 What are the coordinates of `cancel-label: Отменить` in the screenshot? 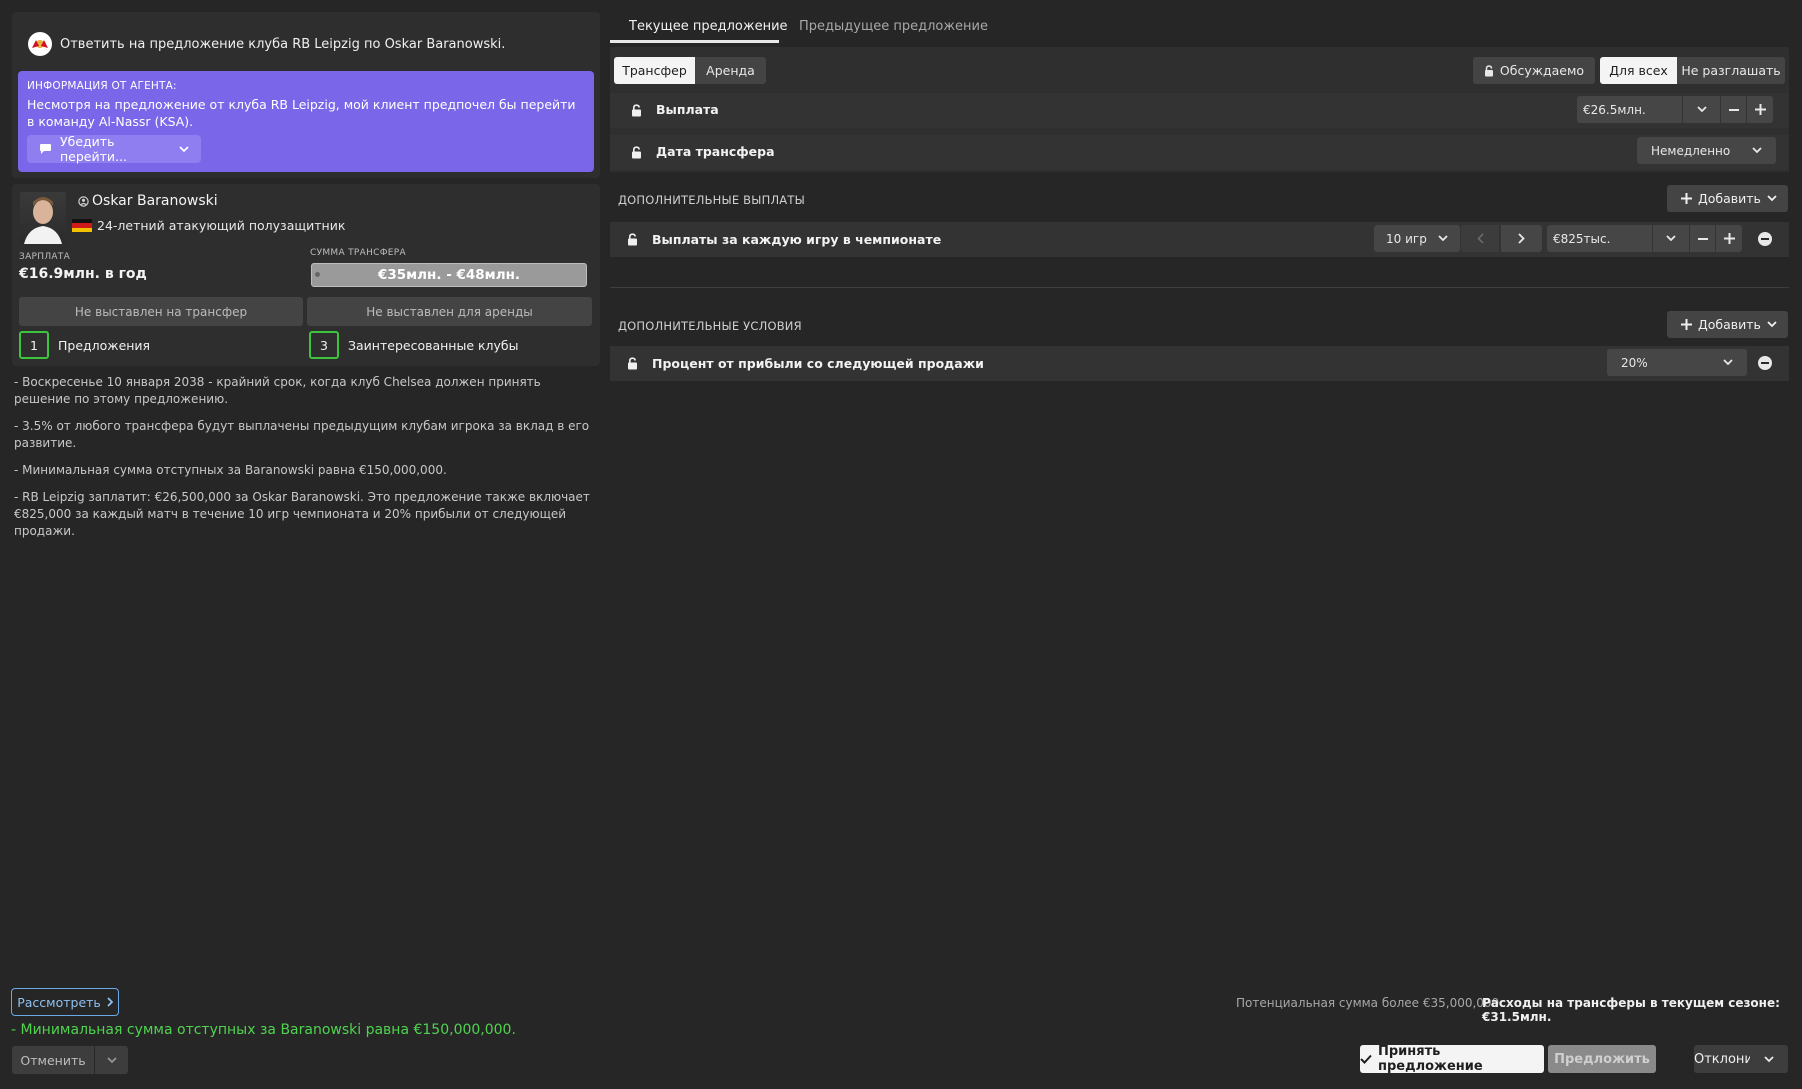 It's located at (53, 1060).